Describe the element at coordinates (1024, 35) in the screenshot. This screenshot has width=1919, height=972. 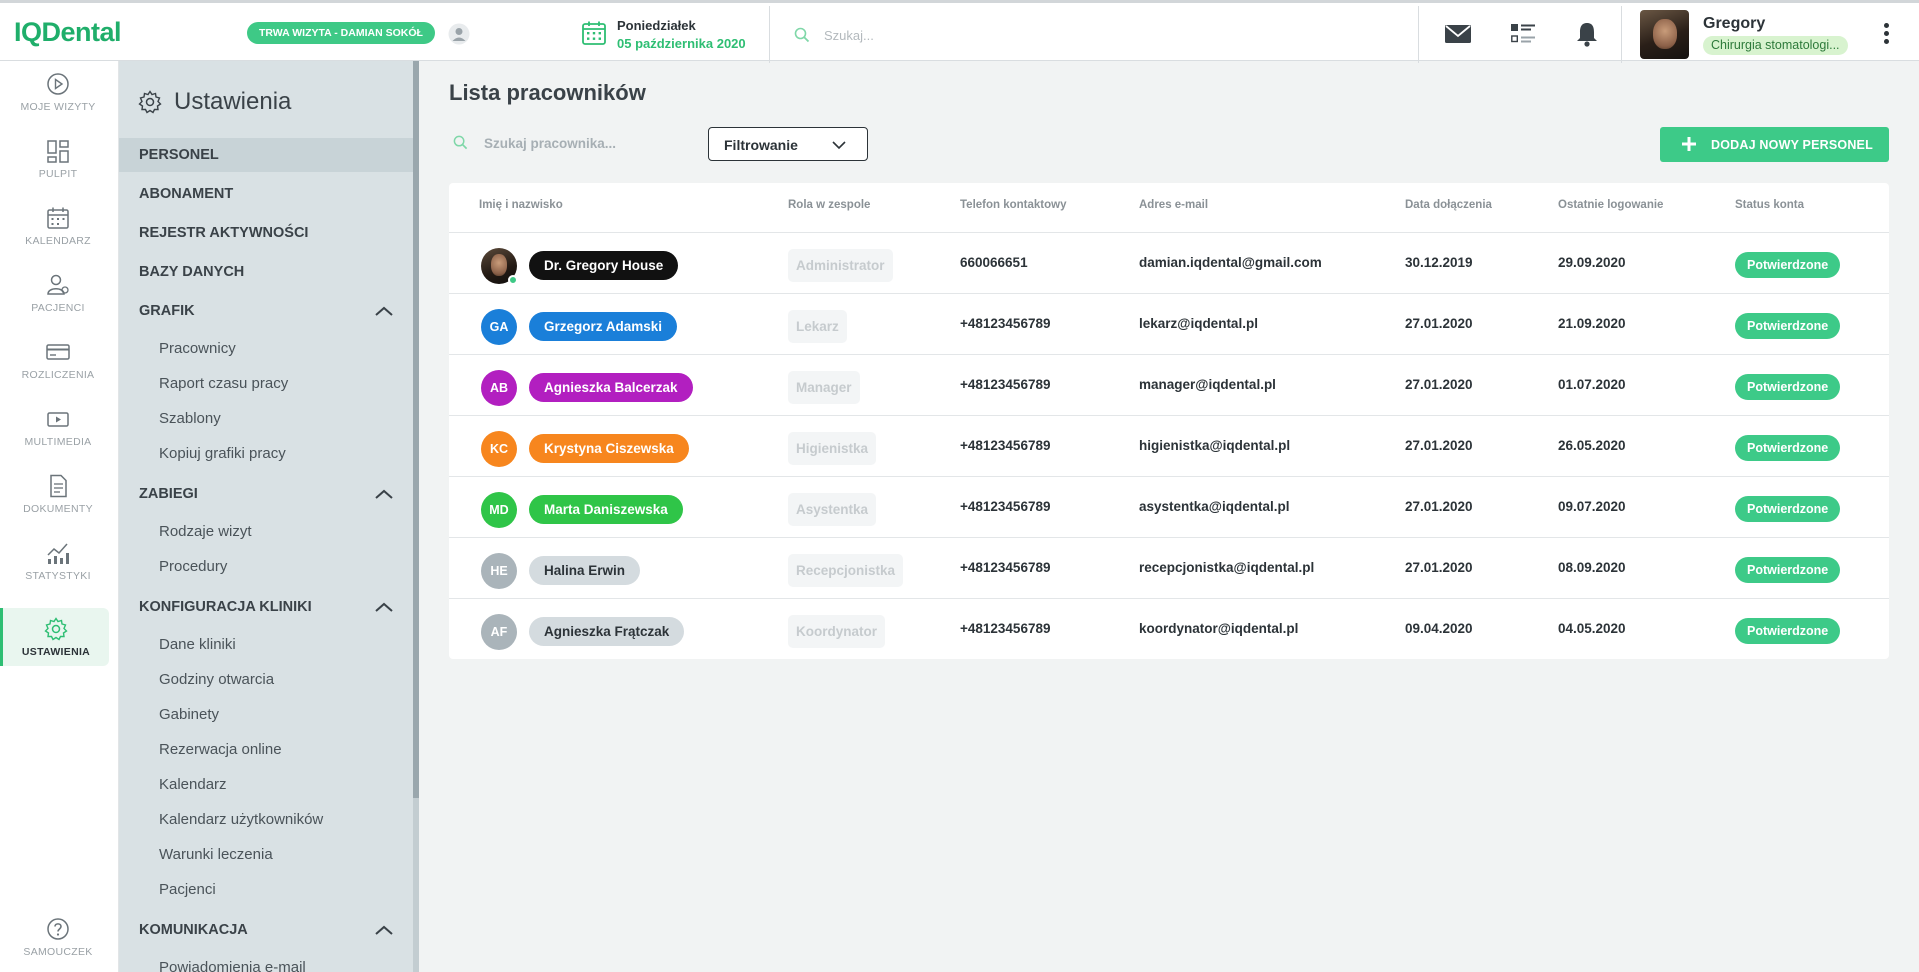
I see `global-search-input` at that location.